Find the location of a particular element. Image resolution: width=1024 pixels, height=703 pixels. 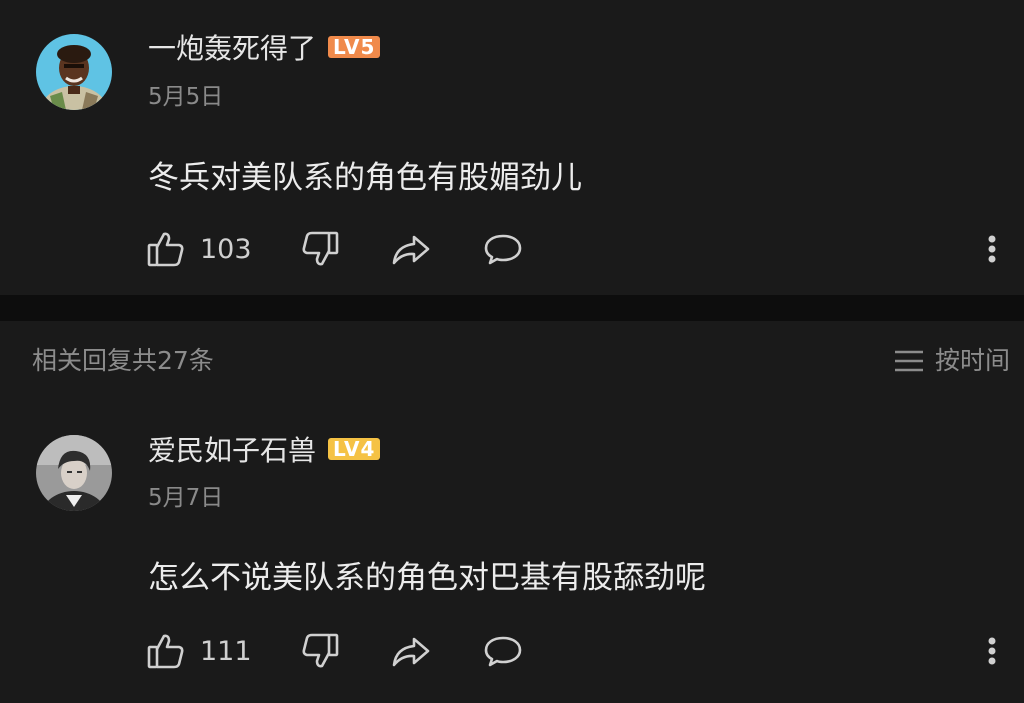

username-text: 爱民如子石兽 is located at coordinates (232, 450).